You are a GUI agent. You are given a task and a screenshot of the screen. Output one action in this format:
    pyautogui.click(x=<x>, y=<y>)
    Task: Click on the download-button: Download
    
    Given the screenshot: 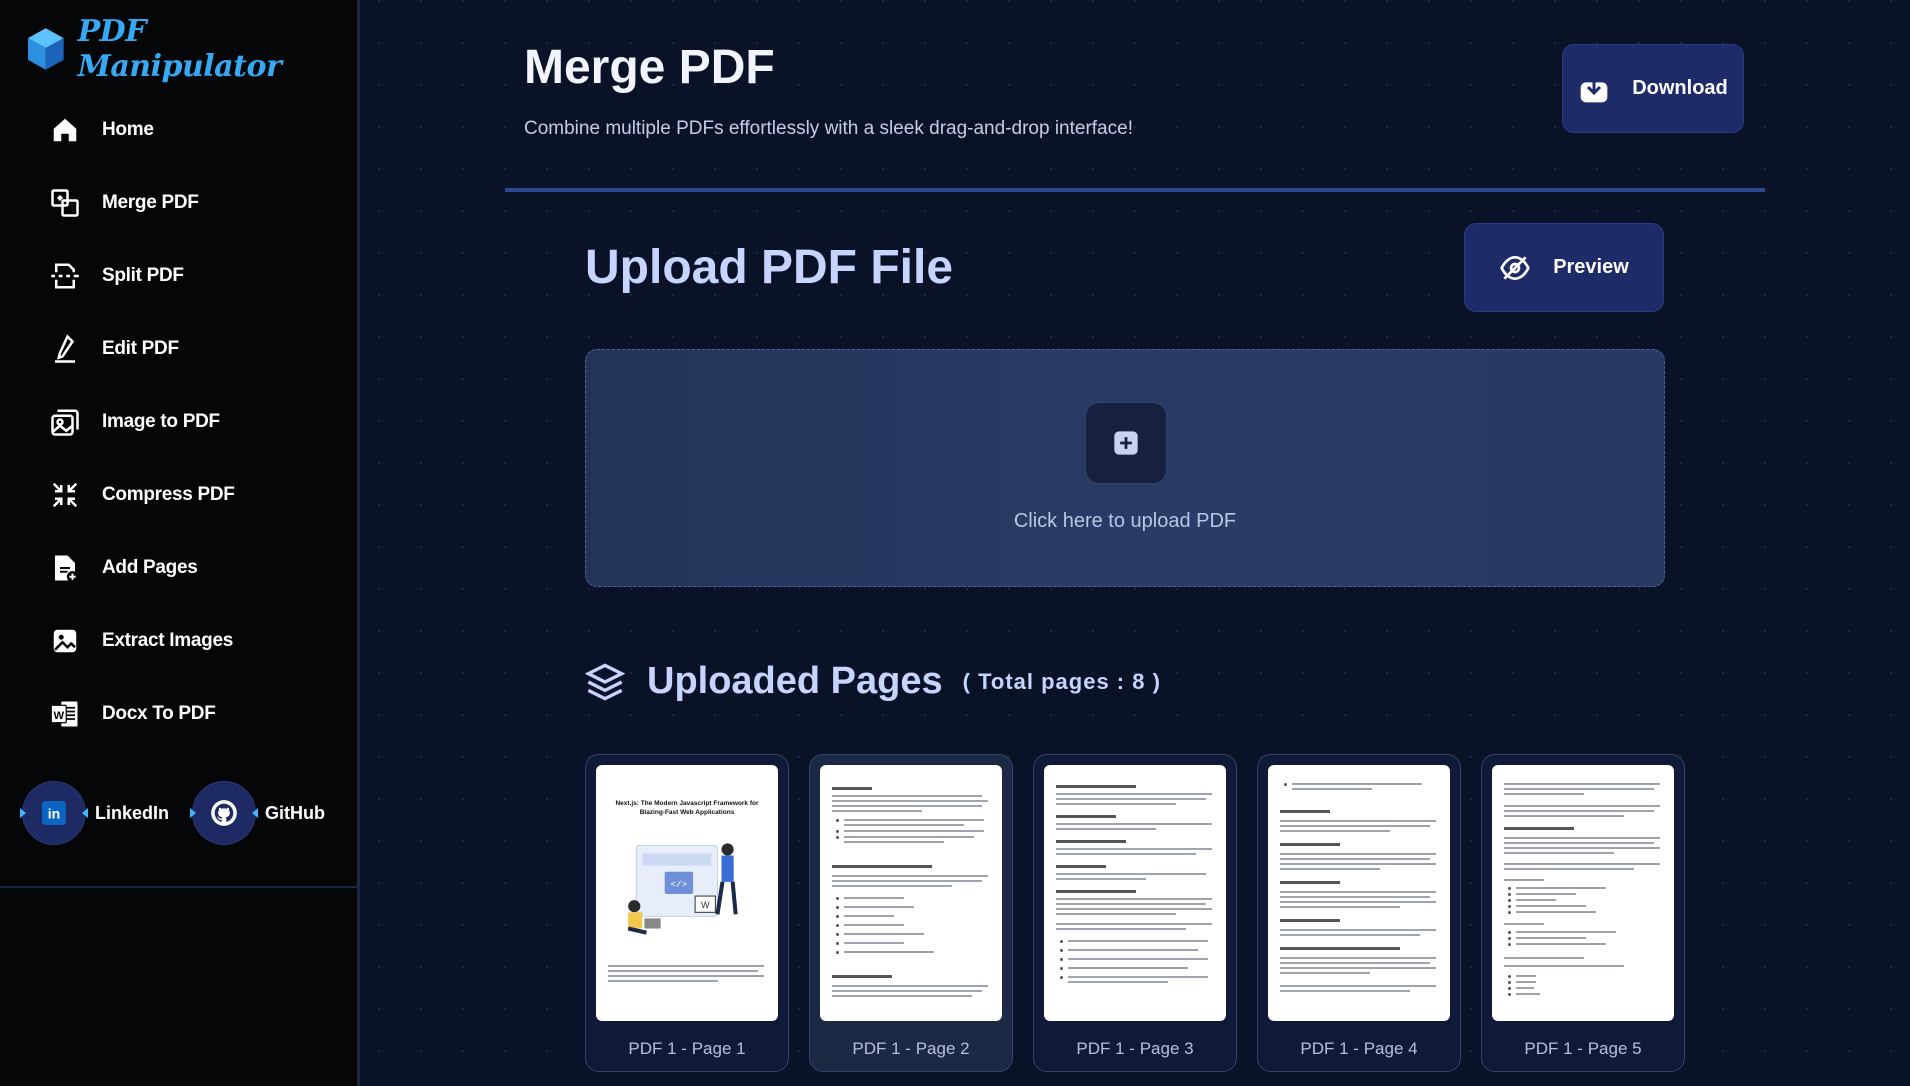 What is the action you would take?
    pyautogui.click(x=1653, y=88)
    